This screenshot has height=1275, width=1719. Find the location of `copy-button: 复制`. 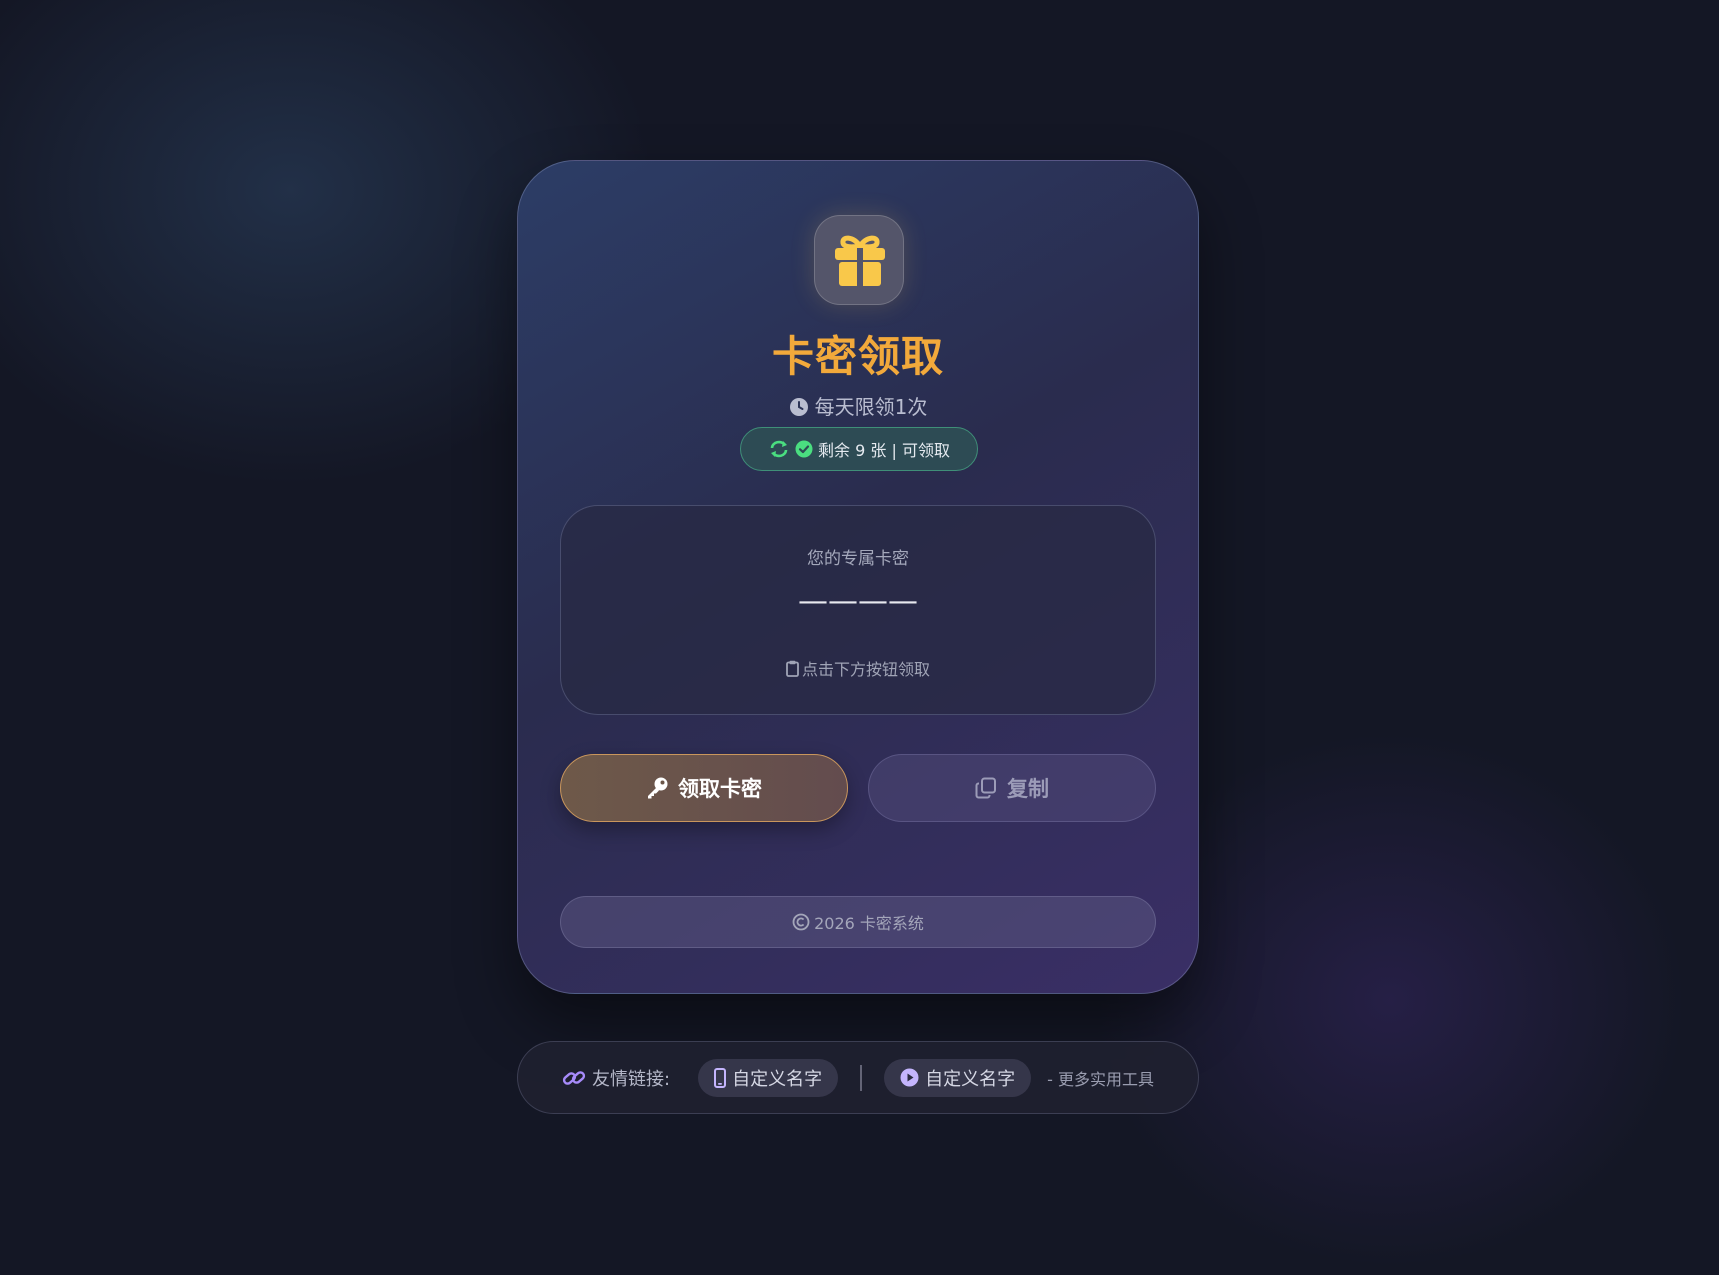

copy-button: 复制 is located at coordinates (1012, 788).